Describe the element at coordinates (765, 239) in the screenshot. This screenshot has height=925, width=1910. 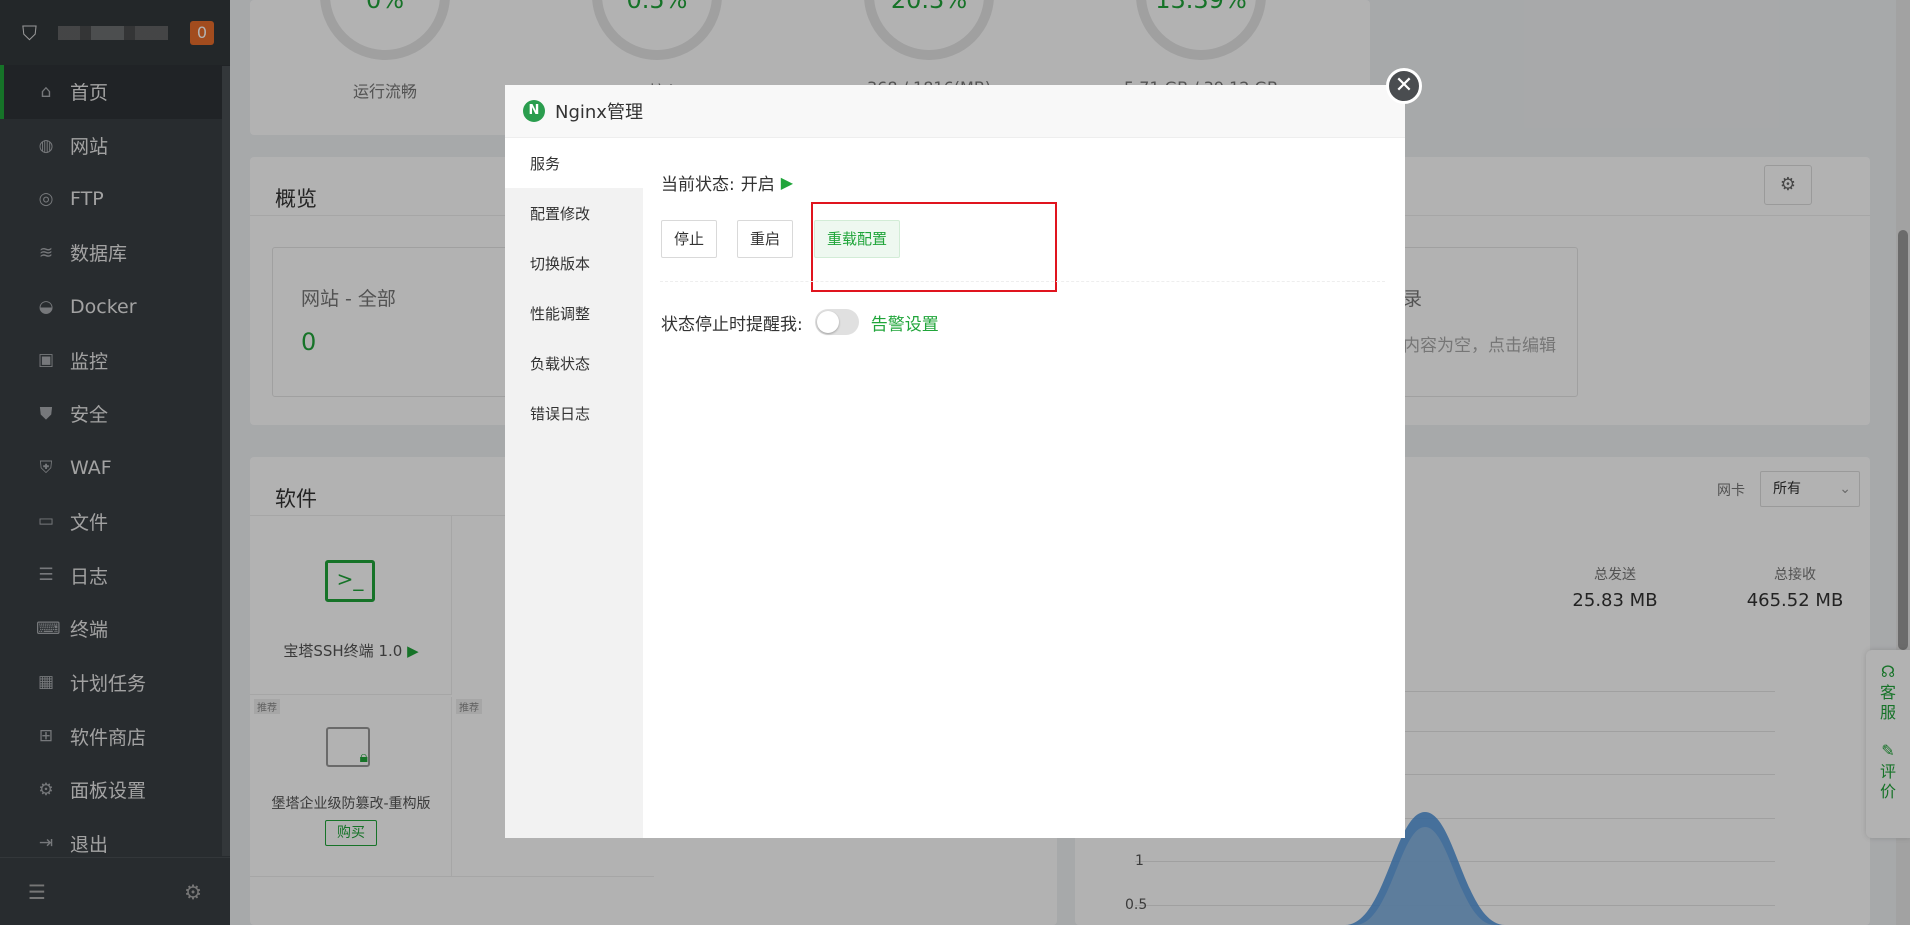
I see `restart-button: 重启` at that location.